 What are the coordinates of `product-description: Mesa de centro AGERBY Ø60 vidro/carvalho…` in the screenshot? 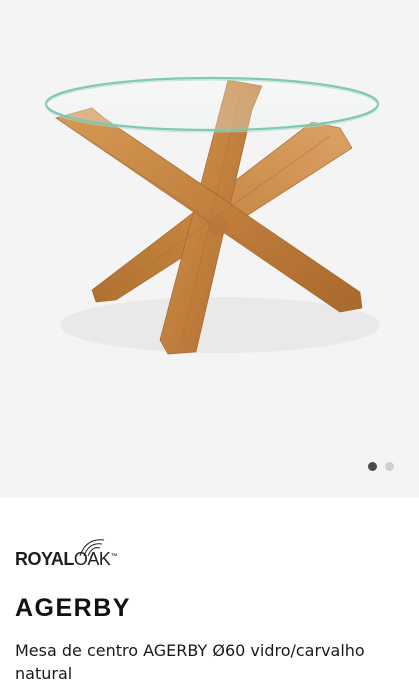 It's located at (190, 662).